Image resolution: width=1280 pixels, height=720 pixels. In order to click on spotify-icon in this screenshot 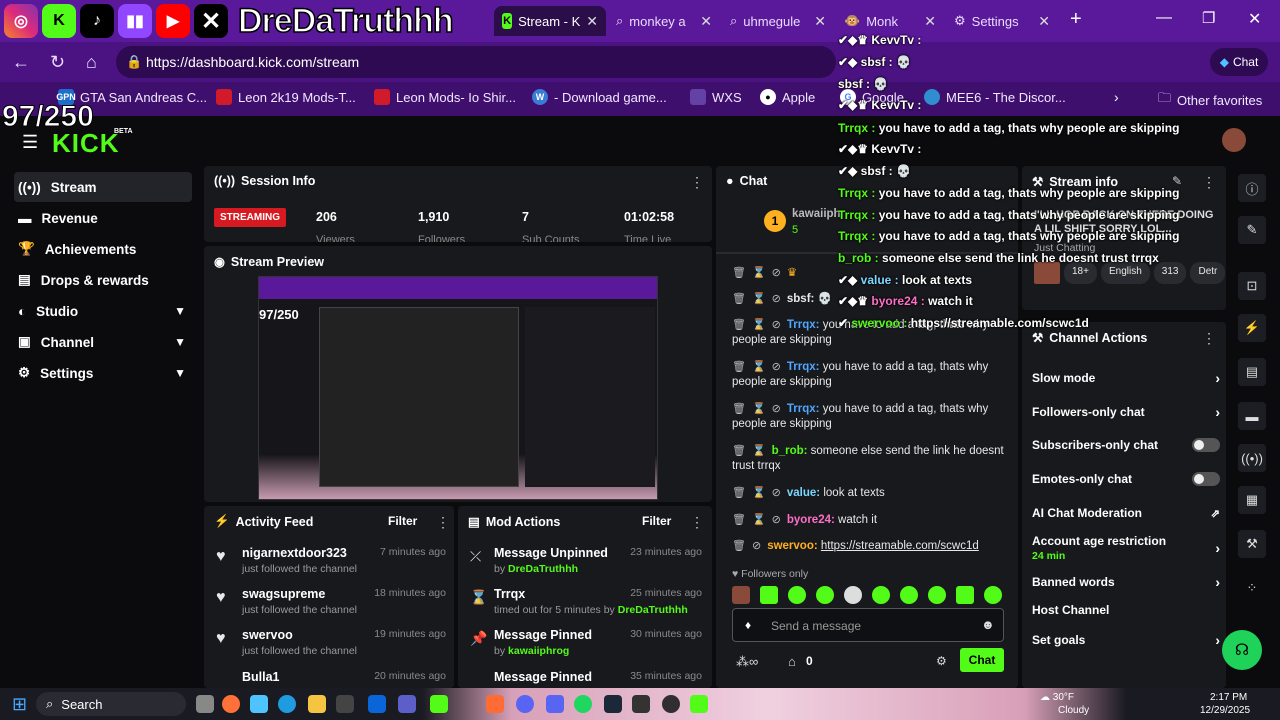, I will do `click(583, 704)`.